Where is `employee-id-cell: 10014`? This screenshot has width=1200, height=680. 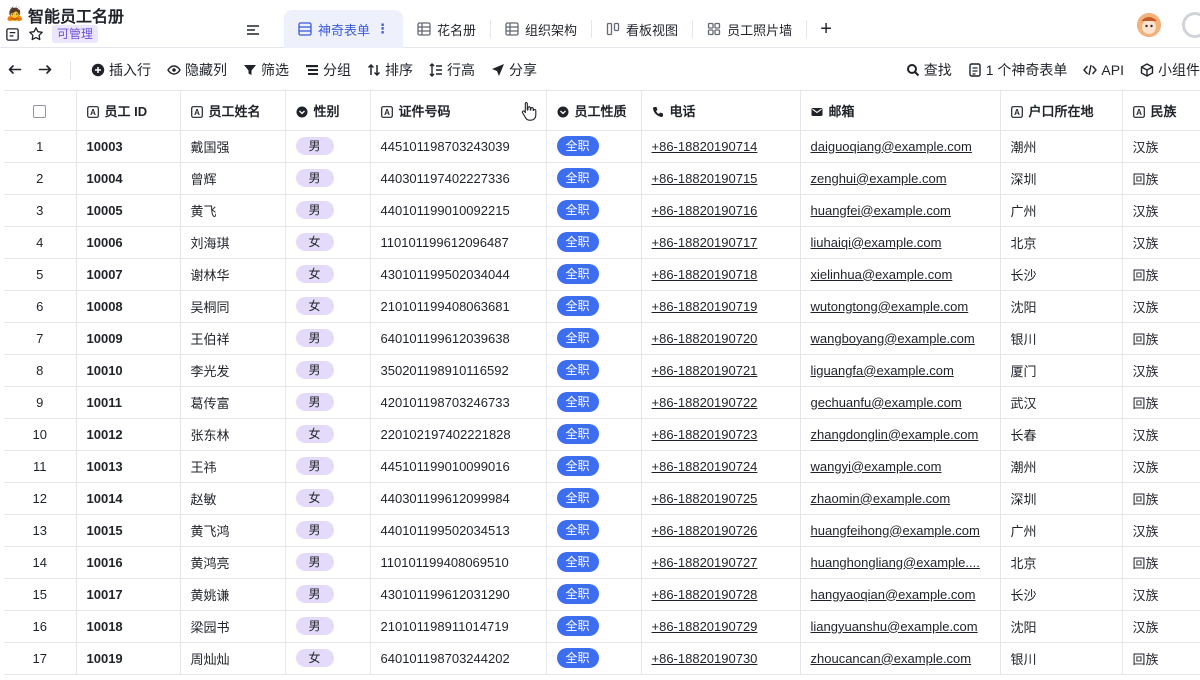 employee-id-cell: 10014 is located at coordinates (128, 498).